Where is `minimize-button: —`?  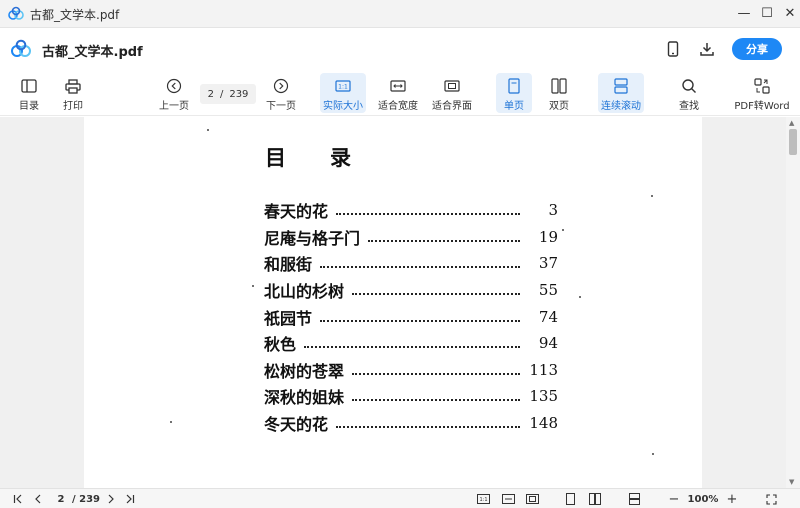
minimize-button: — is located at coordinates (744, 13).